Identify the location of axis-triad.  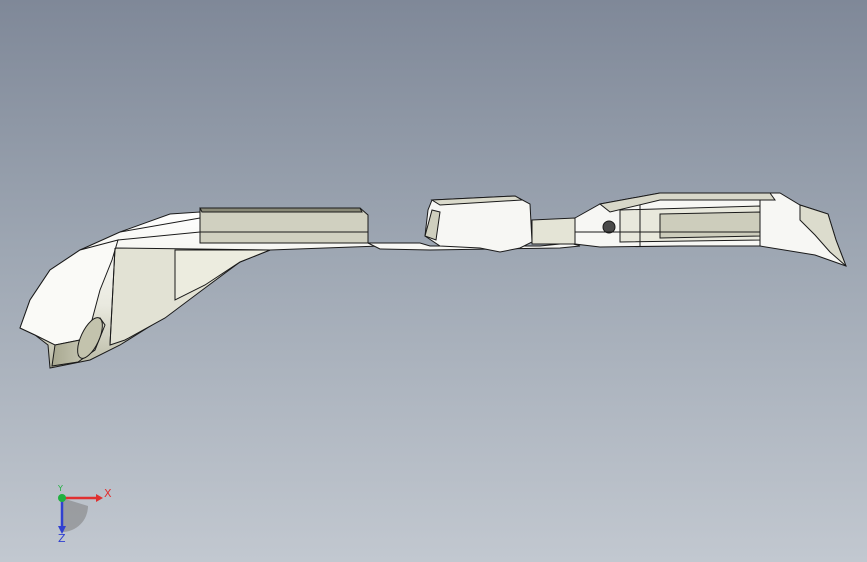
(80, 514).